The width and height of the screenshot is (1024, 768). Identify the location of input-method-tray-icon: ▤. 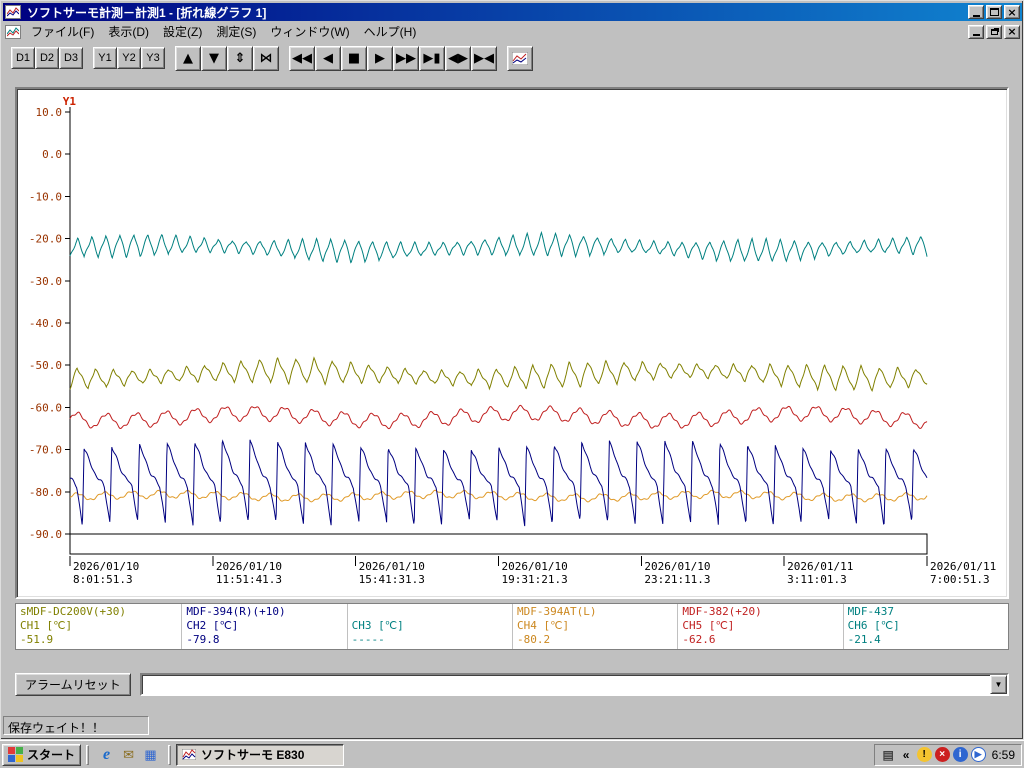
(888, 754).